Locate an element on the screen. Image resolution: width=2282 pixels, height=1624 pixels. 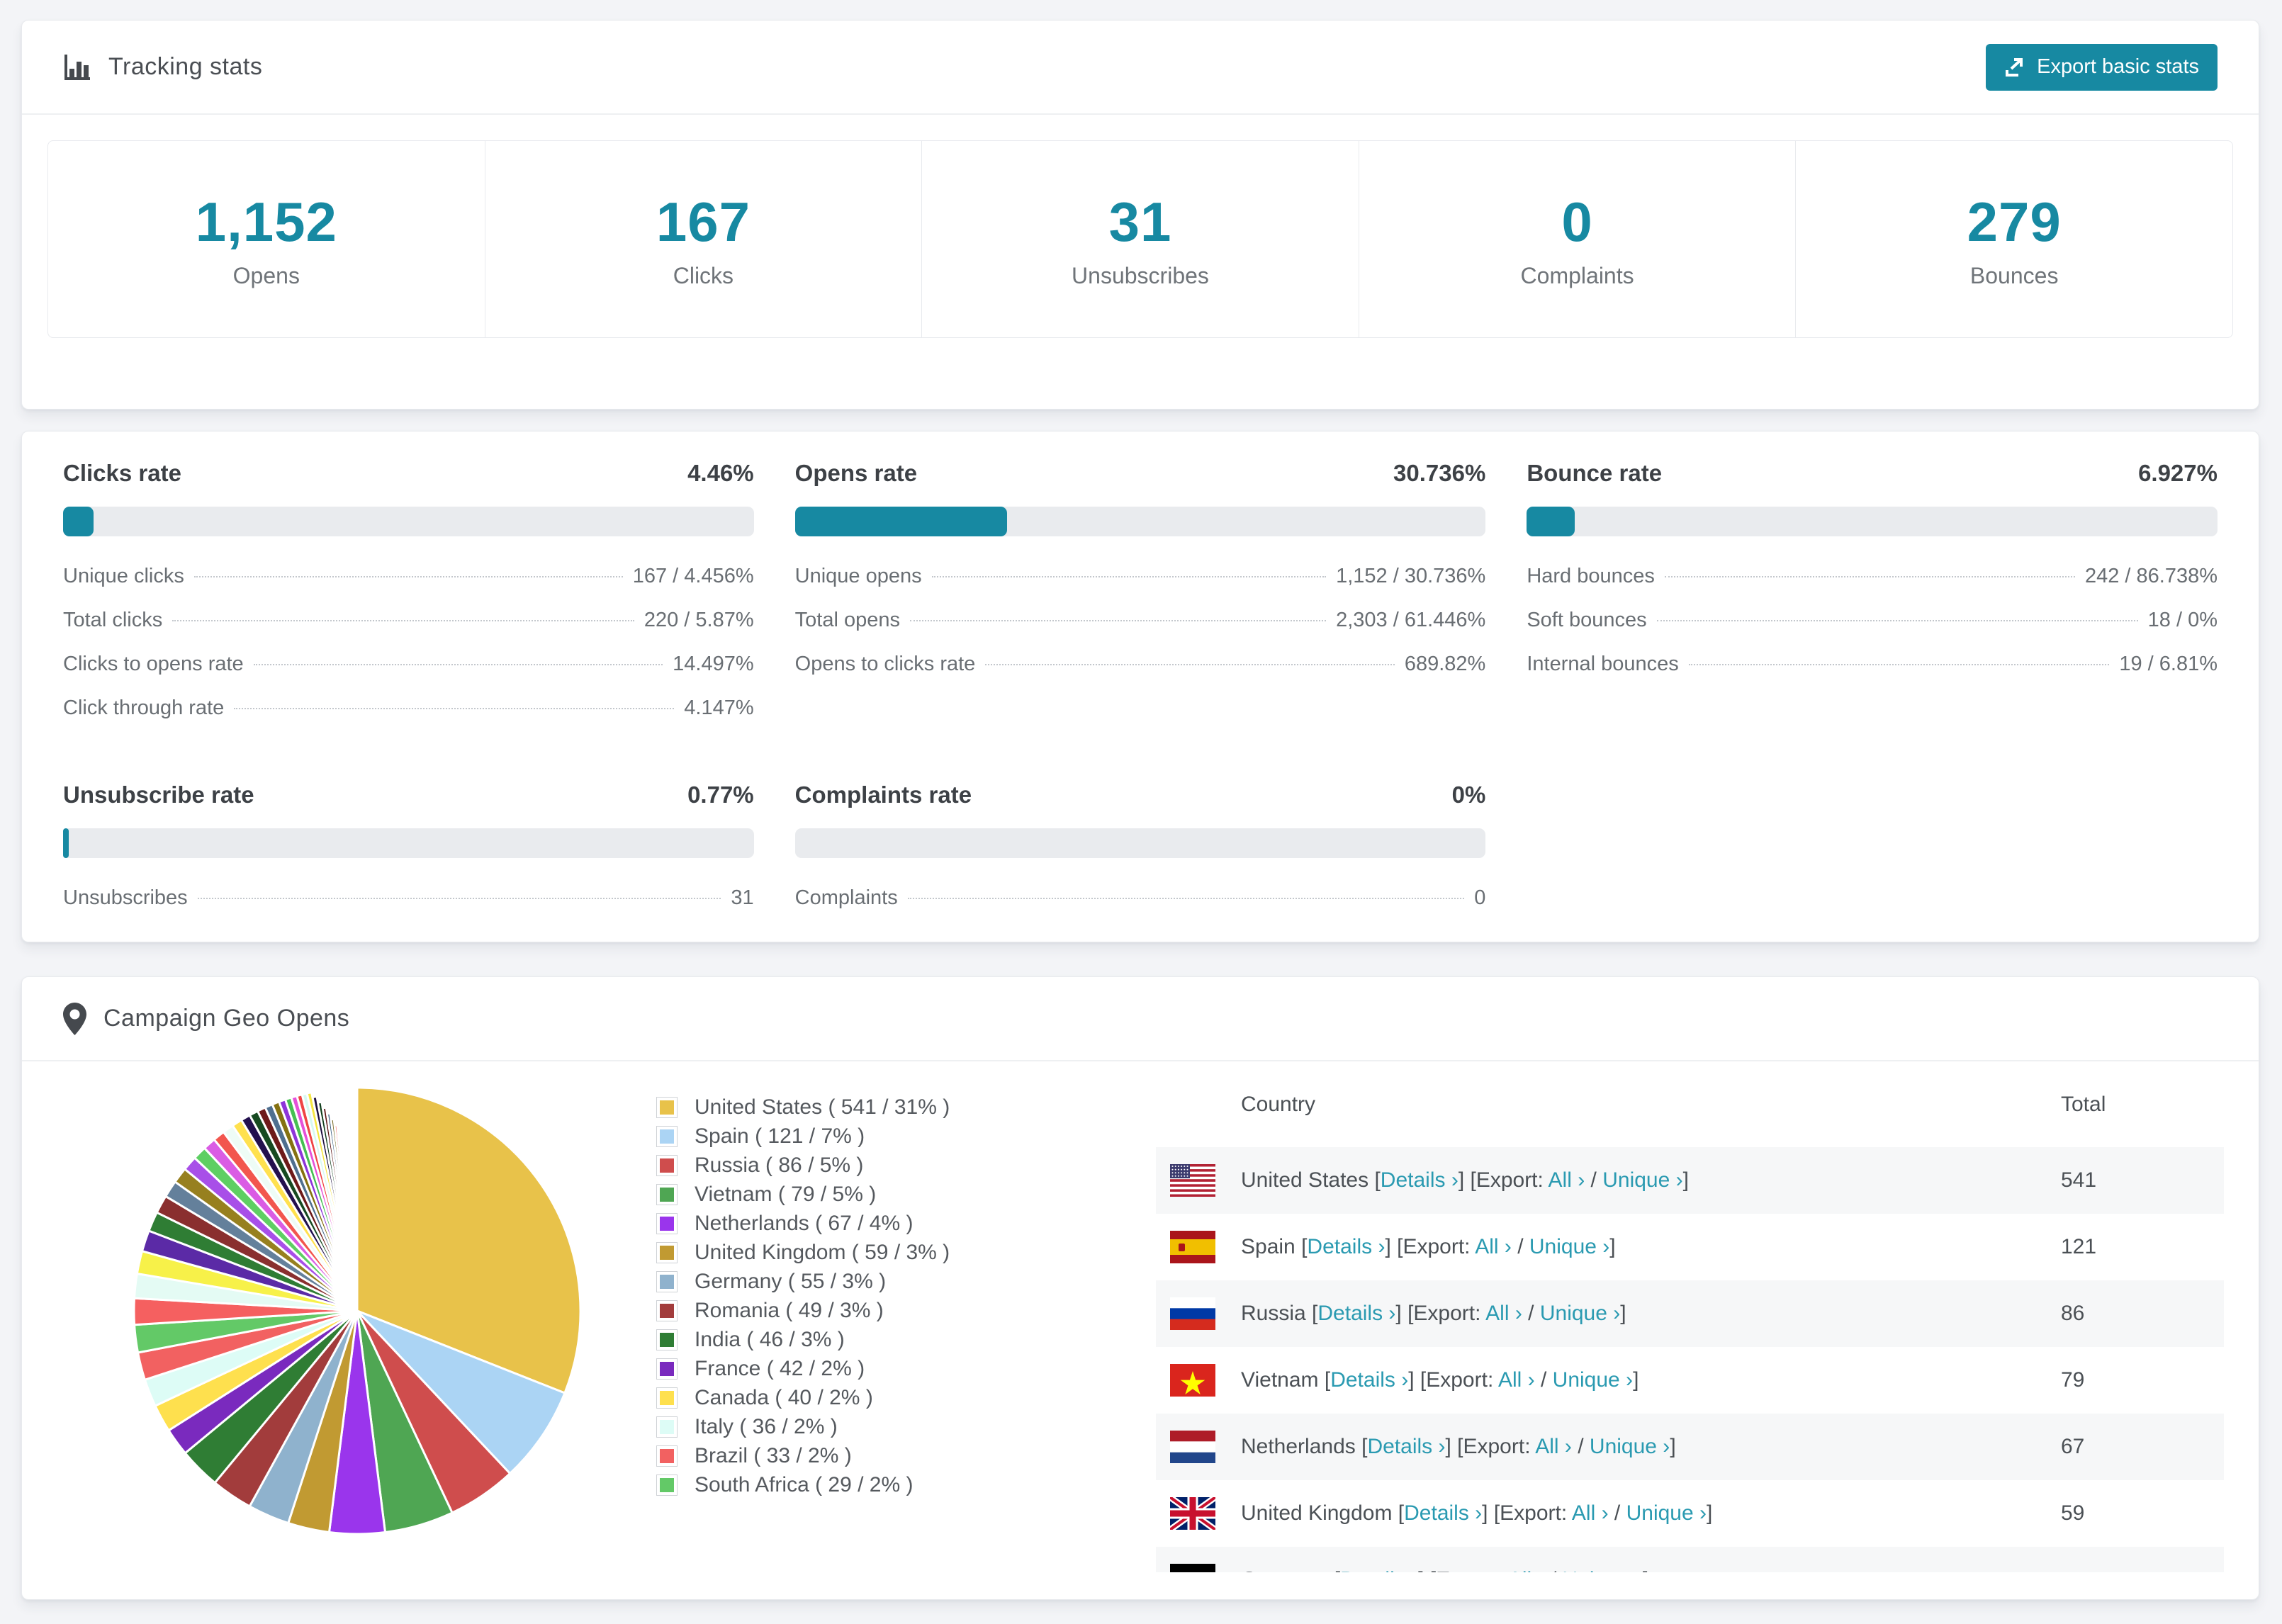
country-name: Germany is located at coordinates (1287, 1570).